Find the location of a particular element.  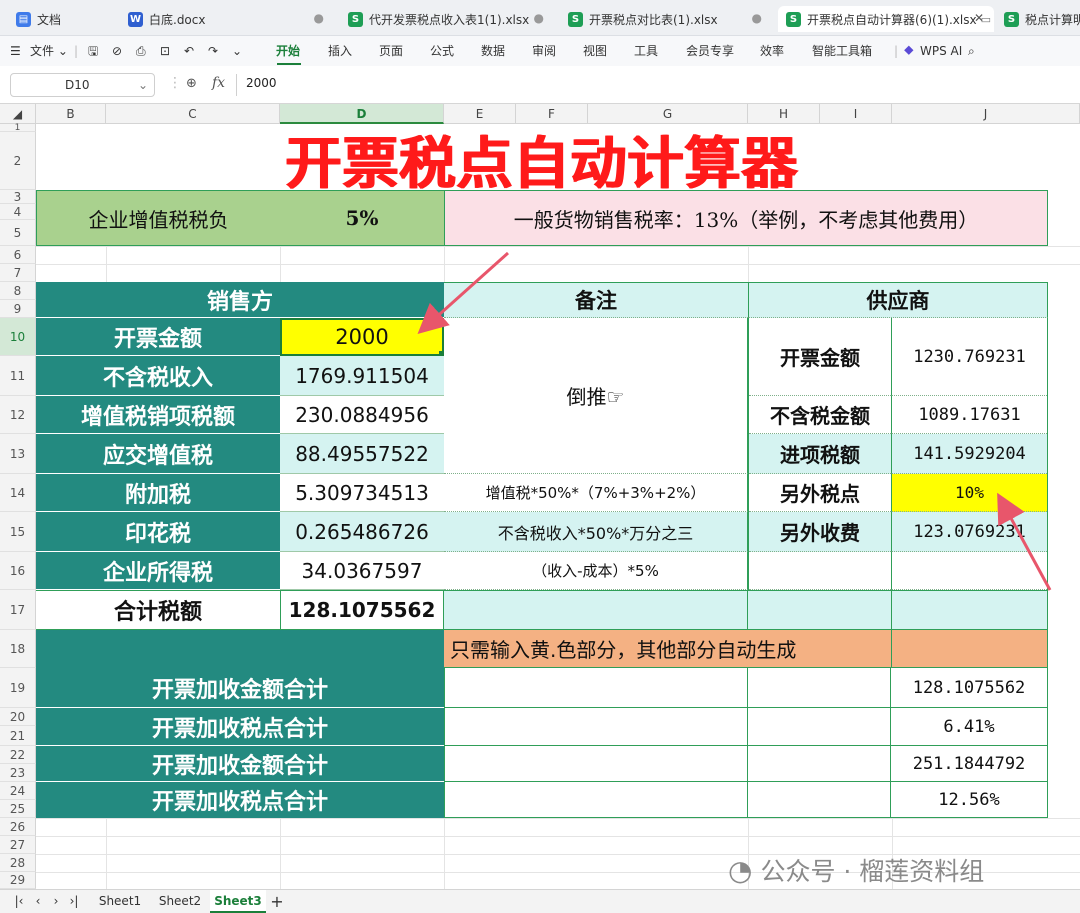

next-sheet-icon: › is located at coordinates (56, 901).